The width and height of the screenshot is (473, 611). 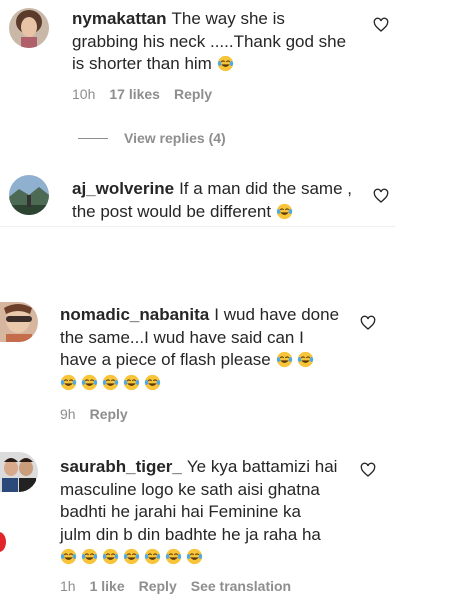 What do you see at coordinates (107, 586) in the screenshot?
I see `likes-count: 1 like` at bounding box center [107, 586].